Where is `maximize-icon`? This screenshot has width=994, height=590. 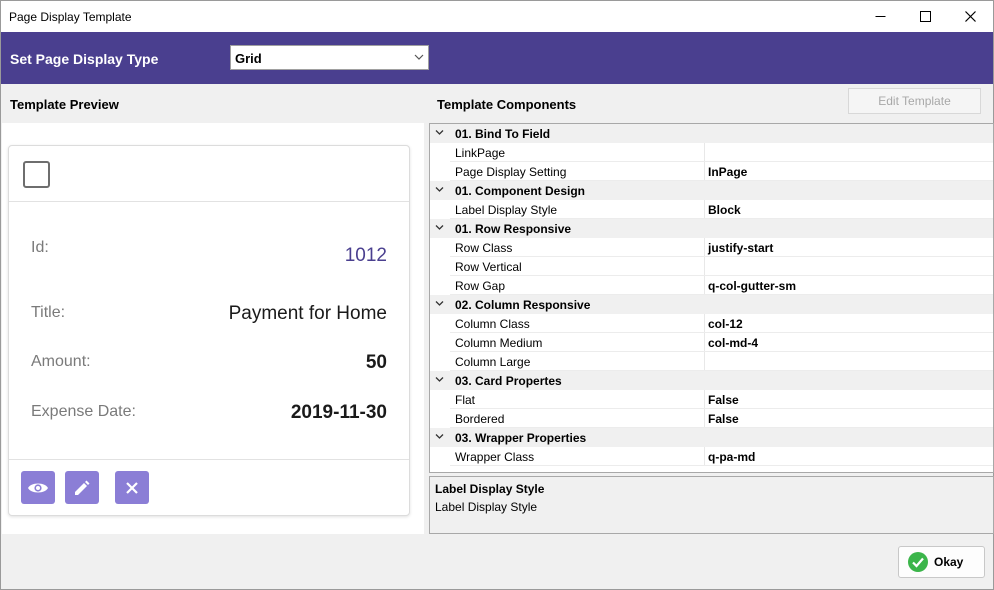
maximize-icon is located at coordinates (925, 16).